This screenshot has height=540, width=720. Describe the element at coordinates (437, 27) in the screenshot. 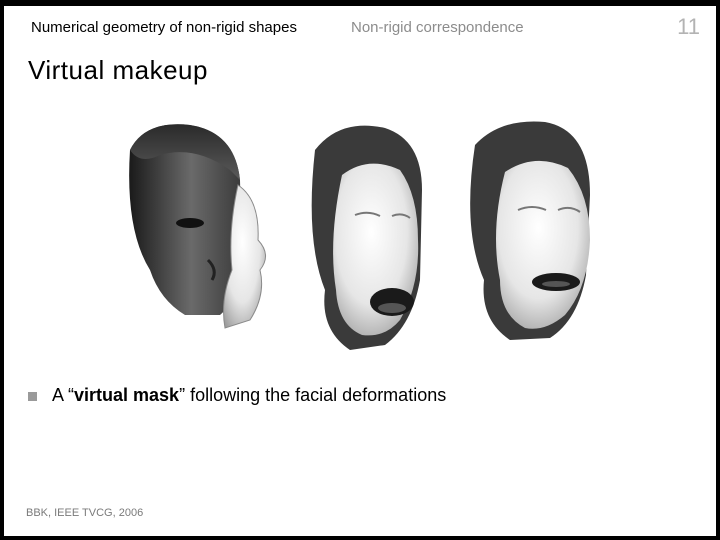

I see `topic-title: Non-rigid correspondence` at that location.